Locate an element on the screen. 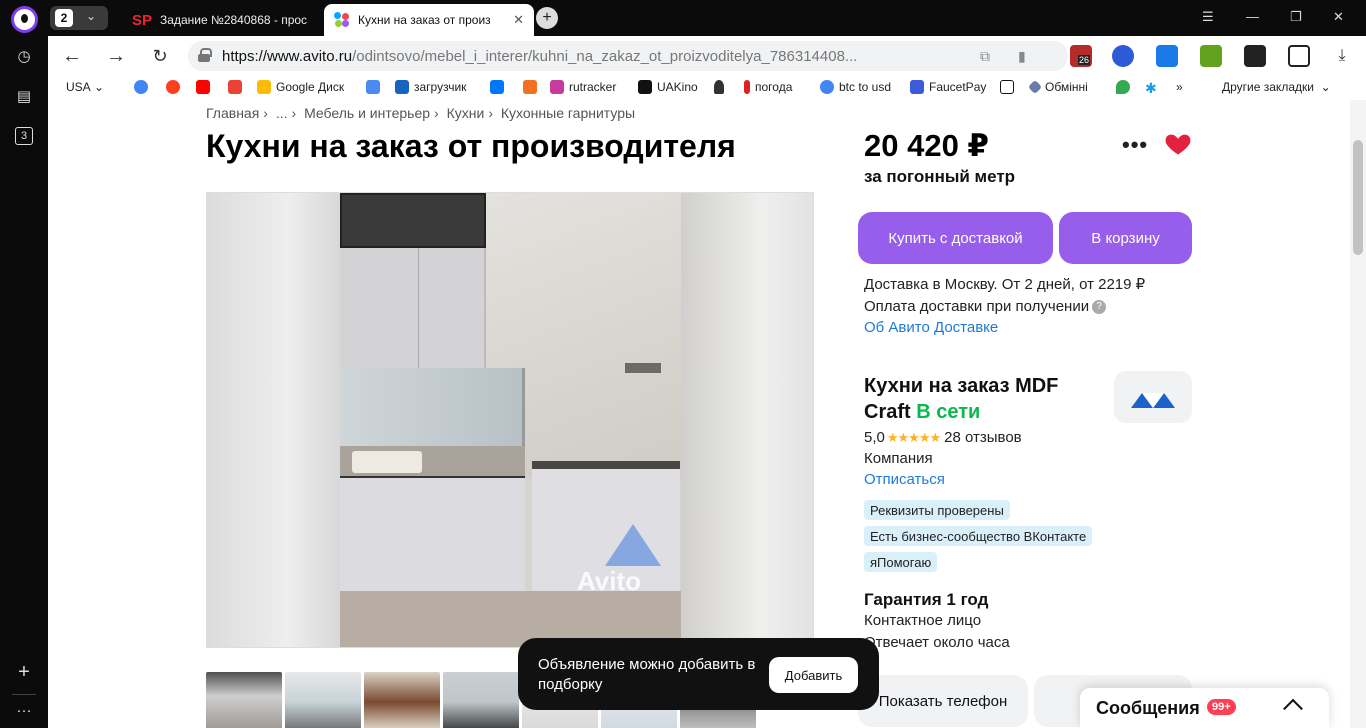  seller-name: Кухни на заказ MDF Craft В сети is located at coordinates (979, 399).